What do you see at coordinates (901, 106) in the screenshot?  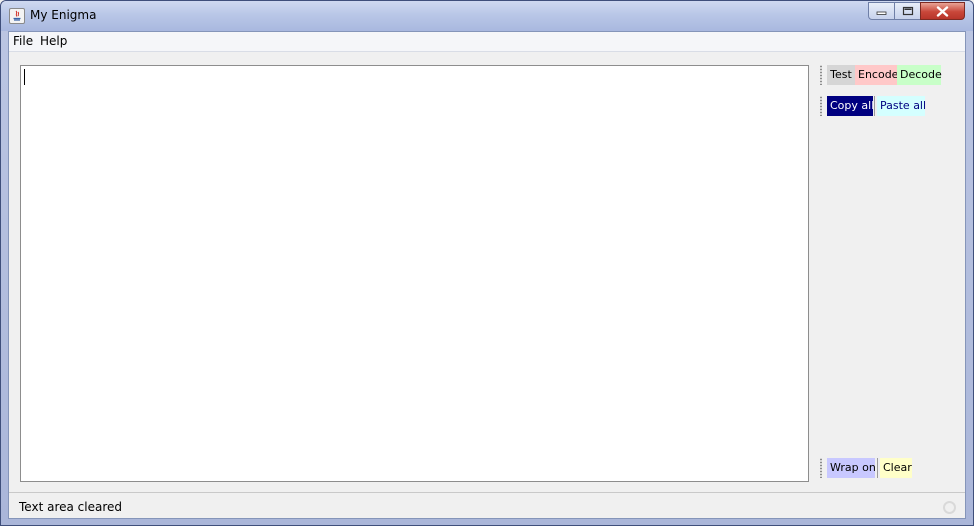 I see `paste-all-button: Paste all` at bounding box center [901, 106].